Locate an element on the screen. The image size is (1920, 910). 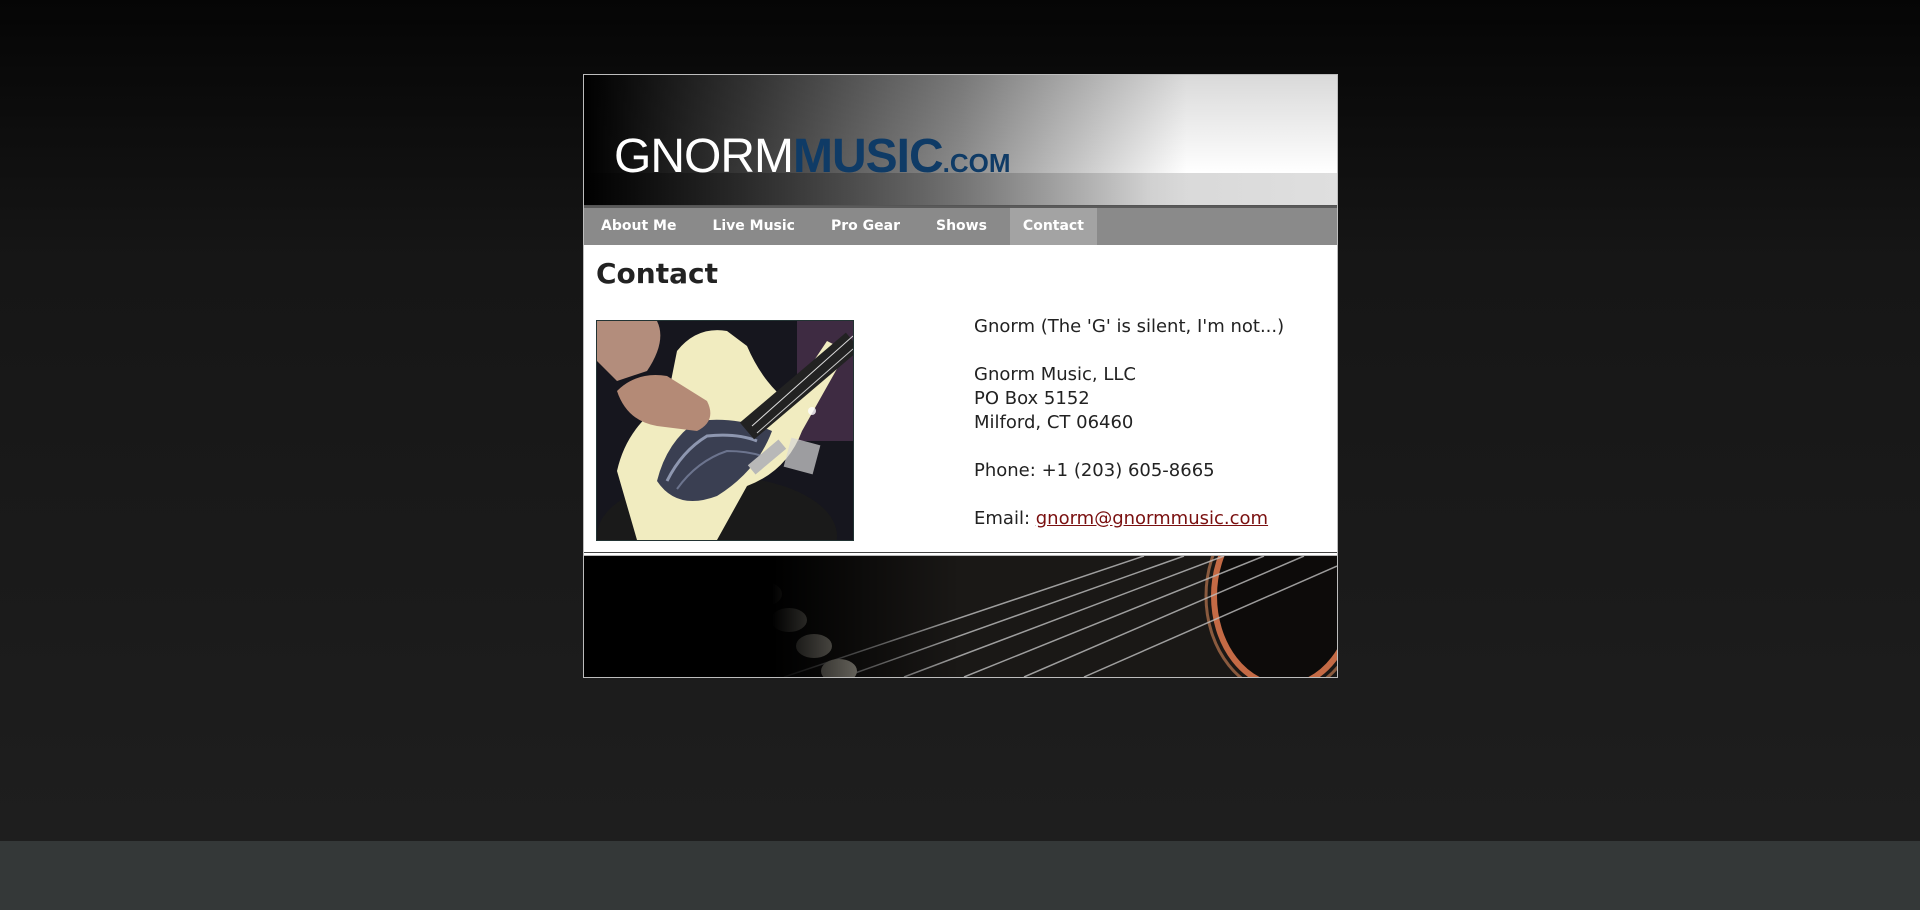
nav-item-shows: Shows is located at coordinates (961, 226).